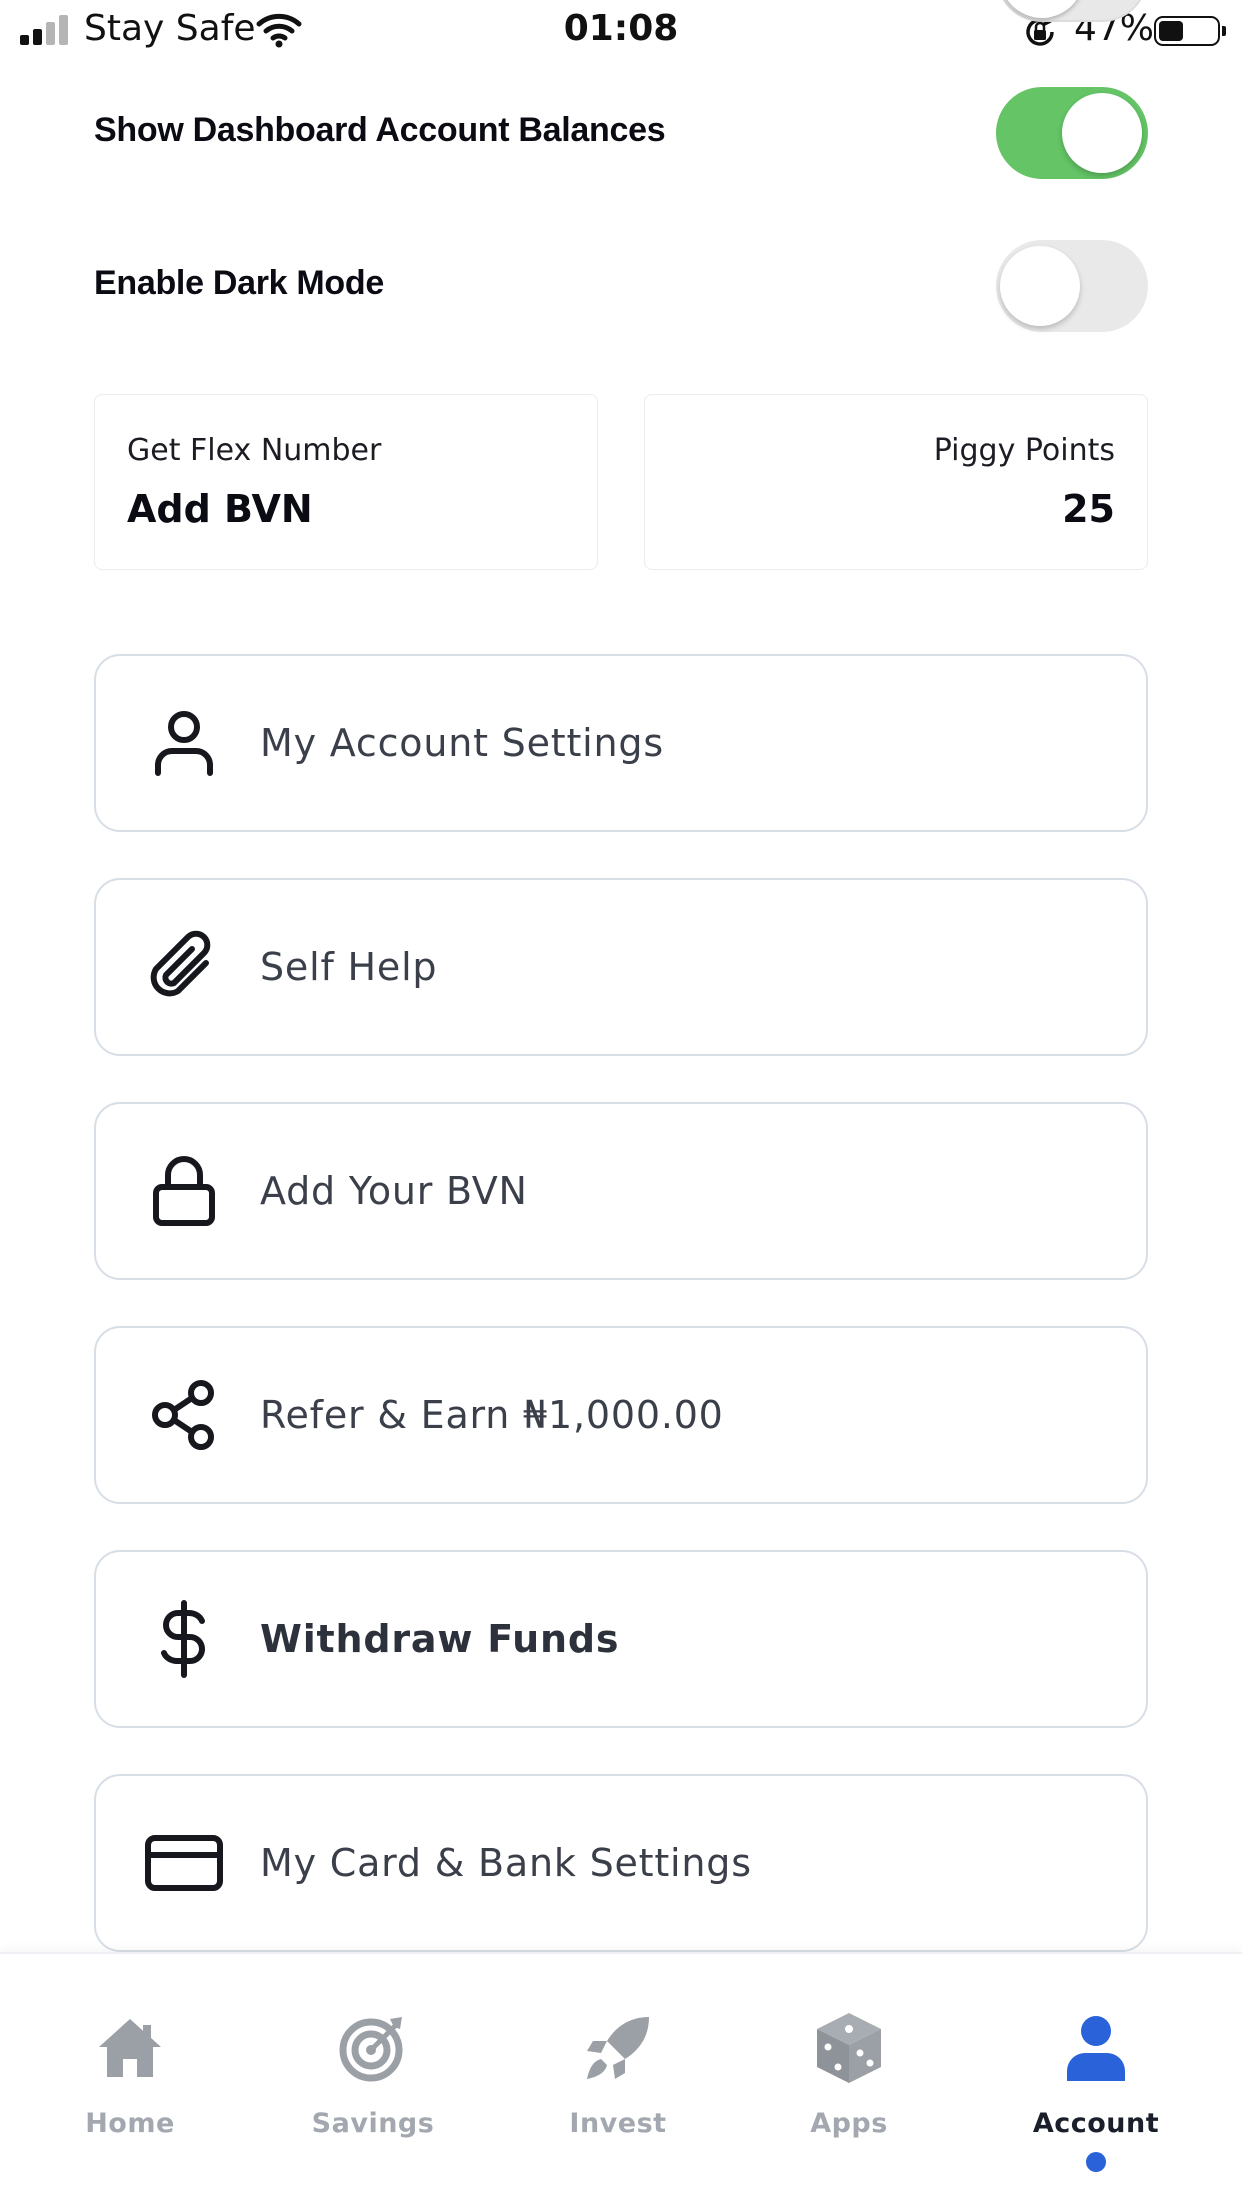  Describe the element at coordinates (346, 482) in the screenshot. I see `flex-number-card: Get Flex Number Add BVN` at that location.